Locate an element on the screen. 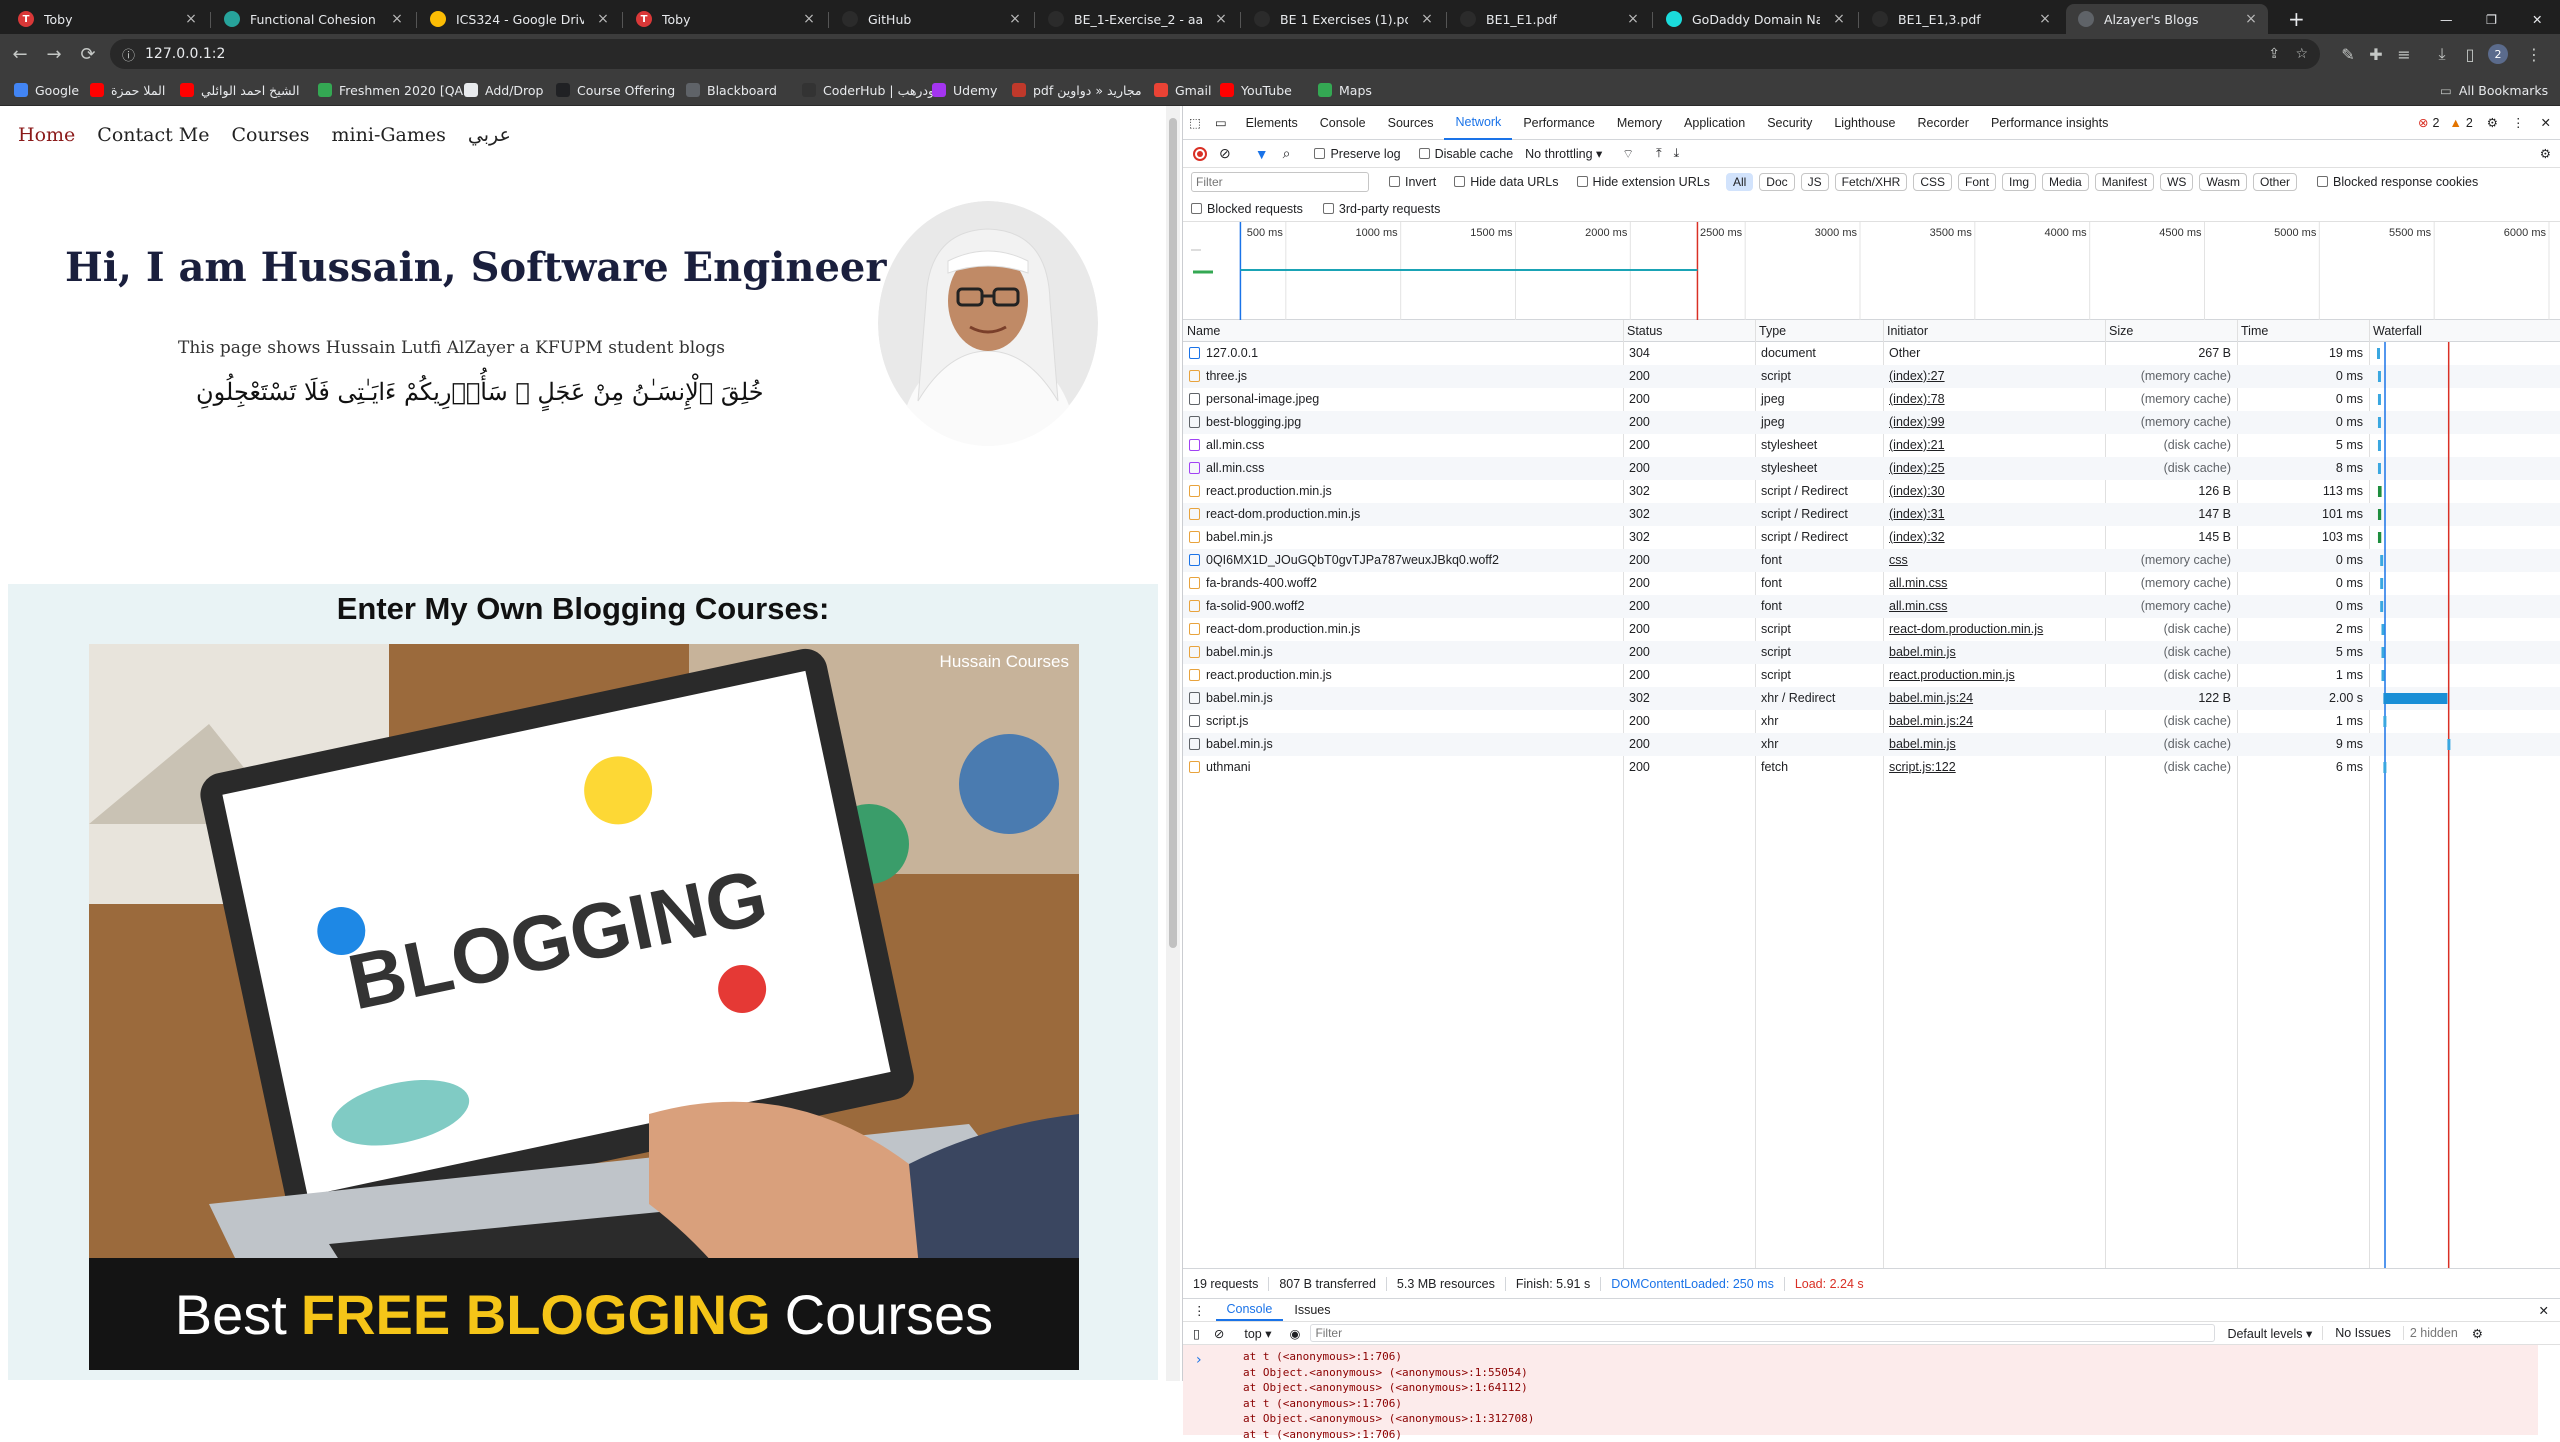 The width and height of the screenshot is (2560, 1442). share-icon: ⇪ is located at coordinates (2274, 54).